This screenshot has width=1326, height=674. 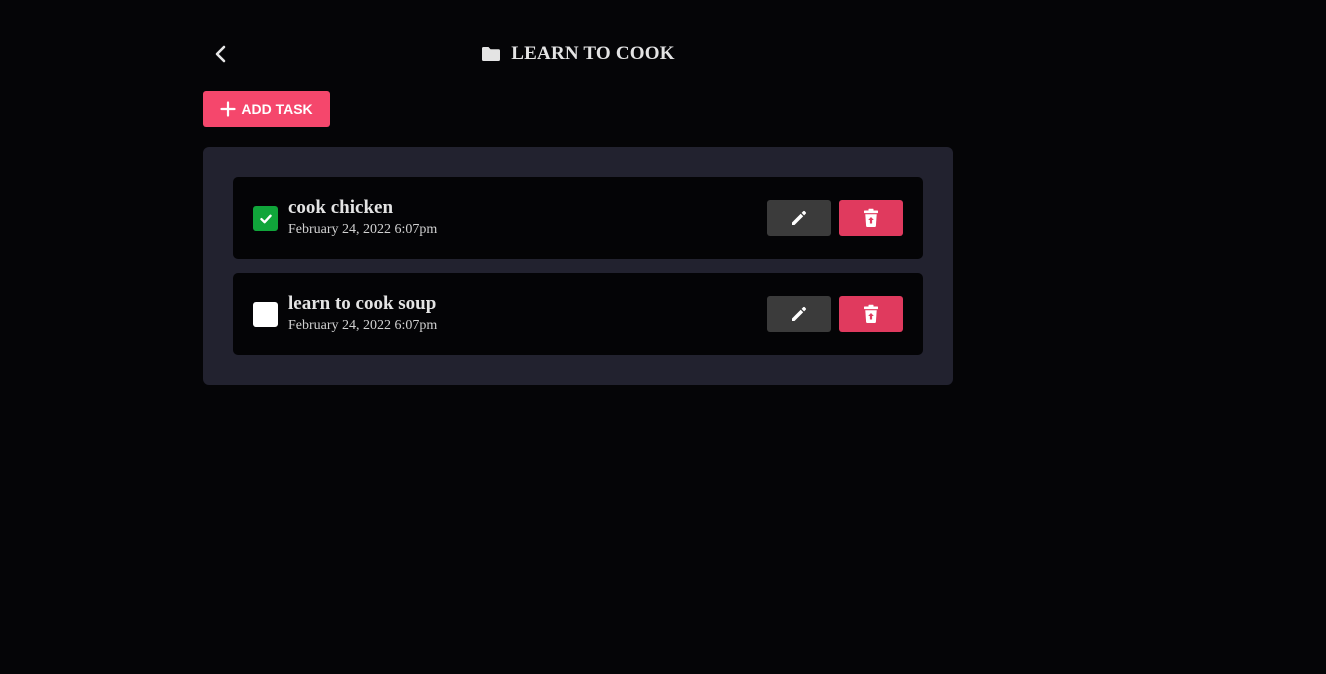 I want to click on page-header: LEARN TO COOK, so click(x=578, y=54).